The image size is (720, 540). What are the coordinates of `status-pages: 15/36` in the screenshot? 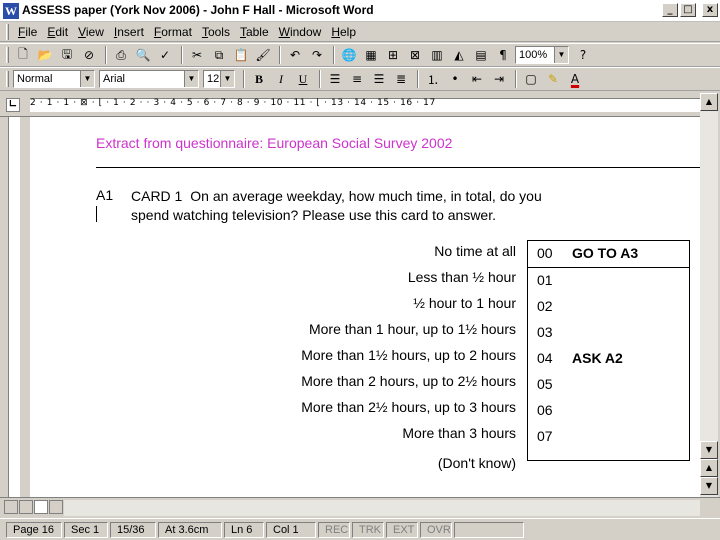 It's located at (133, 529).